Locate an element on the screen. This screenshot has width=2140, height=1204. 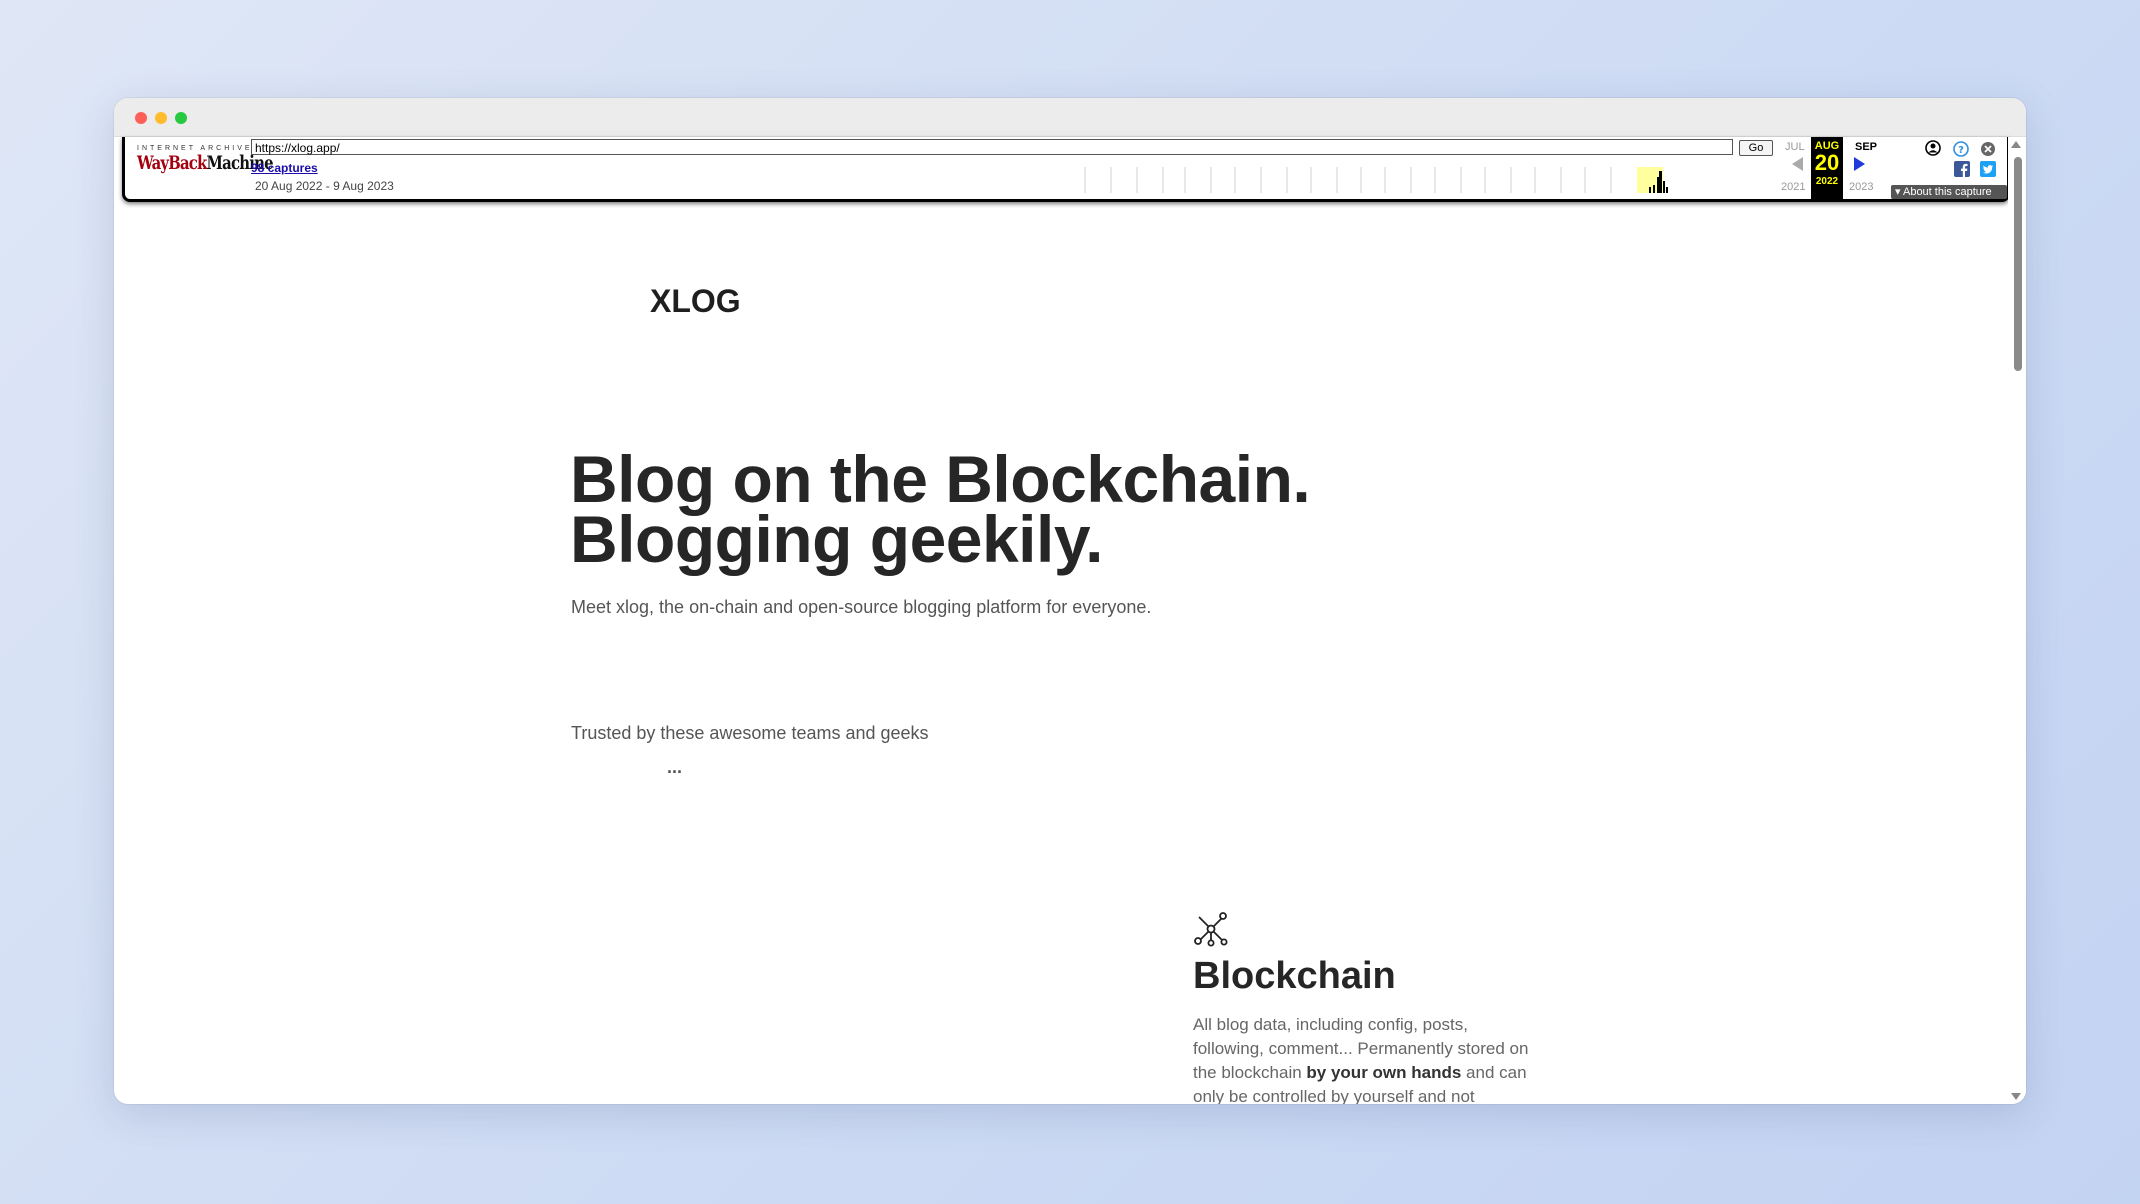
current-day: 20 is located at coordinates (1827, 162).